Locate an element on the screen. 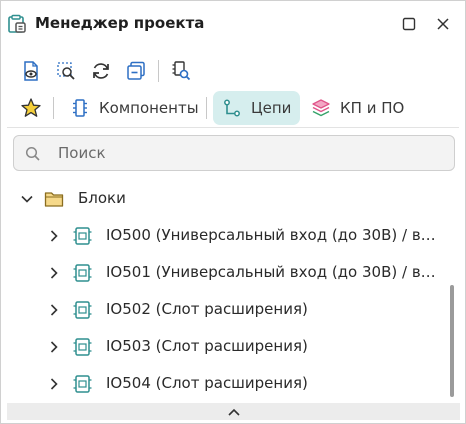 This screenshot has height=424, width=466. tree-item-label: IO502 (Слот расширения) is located at coordinates (207, 309).